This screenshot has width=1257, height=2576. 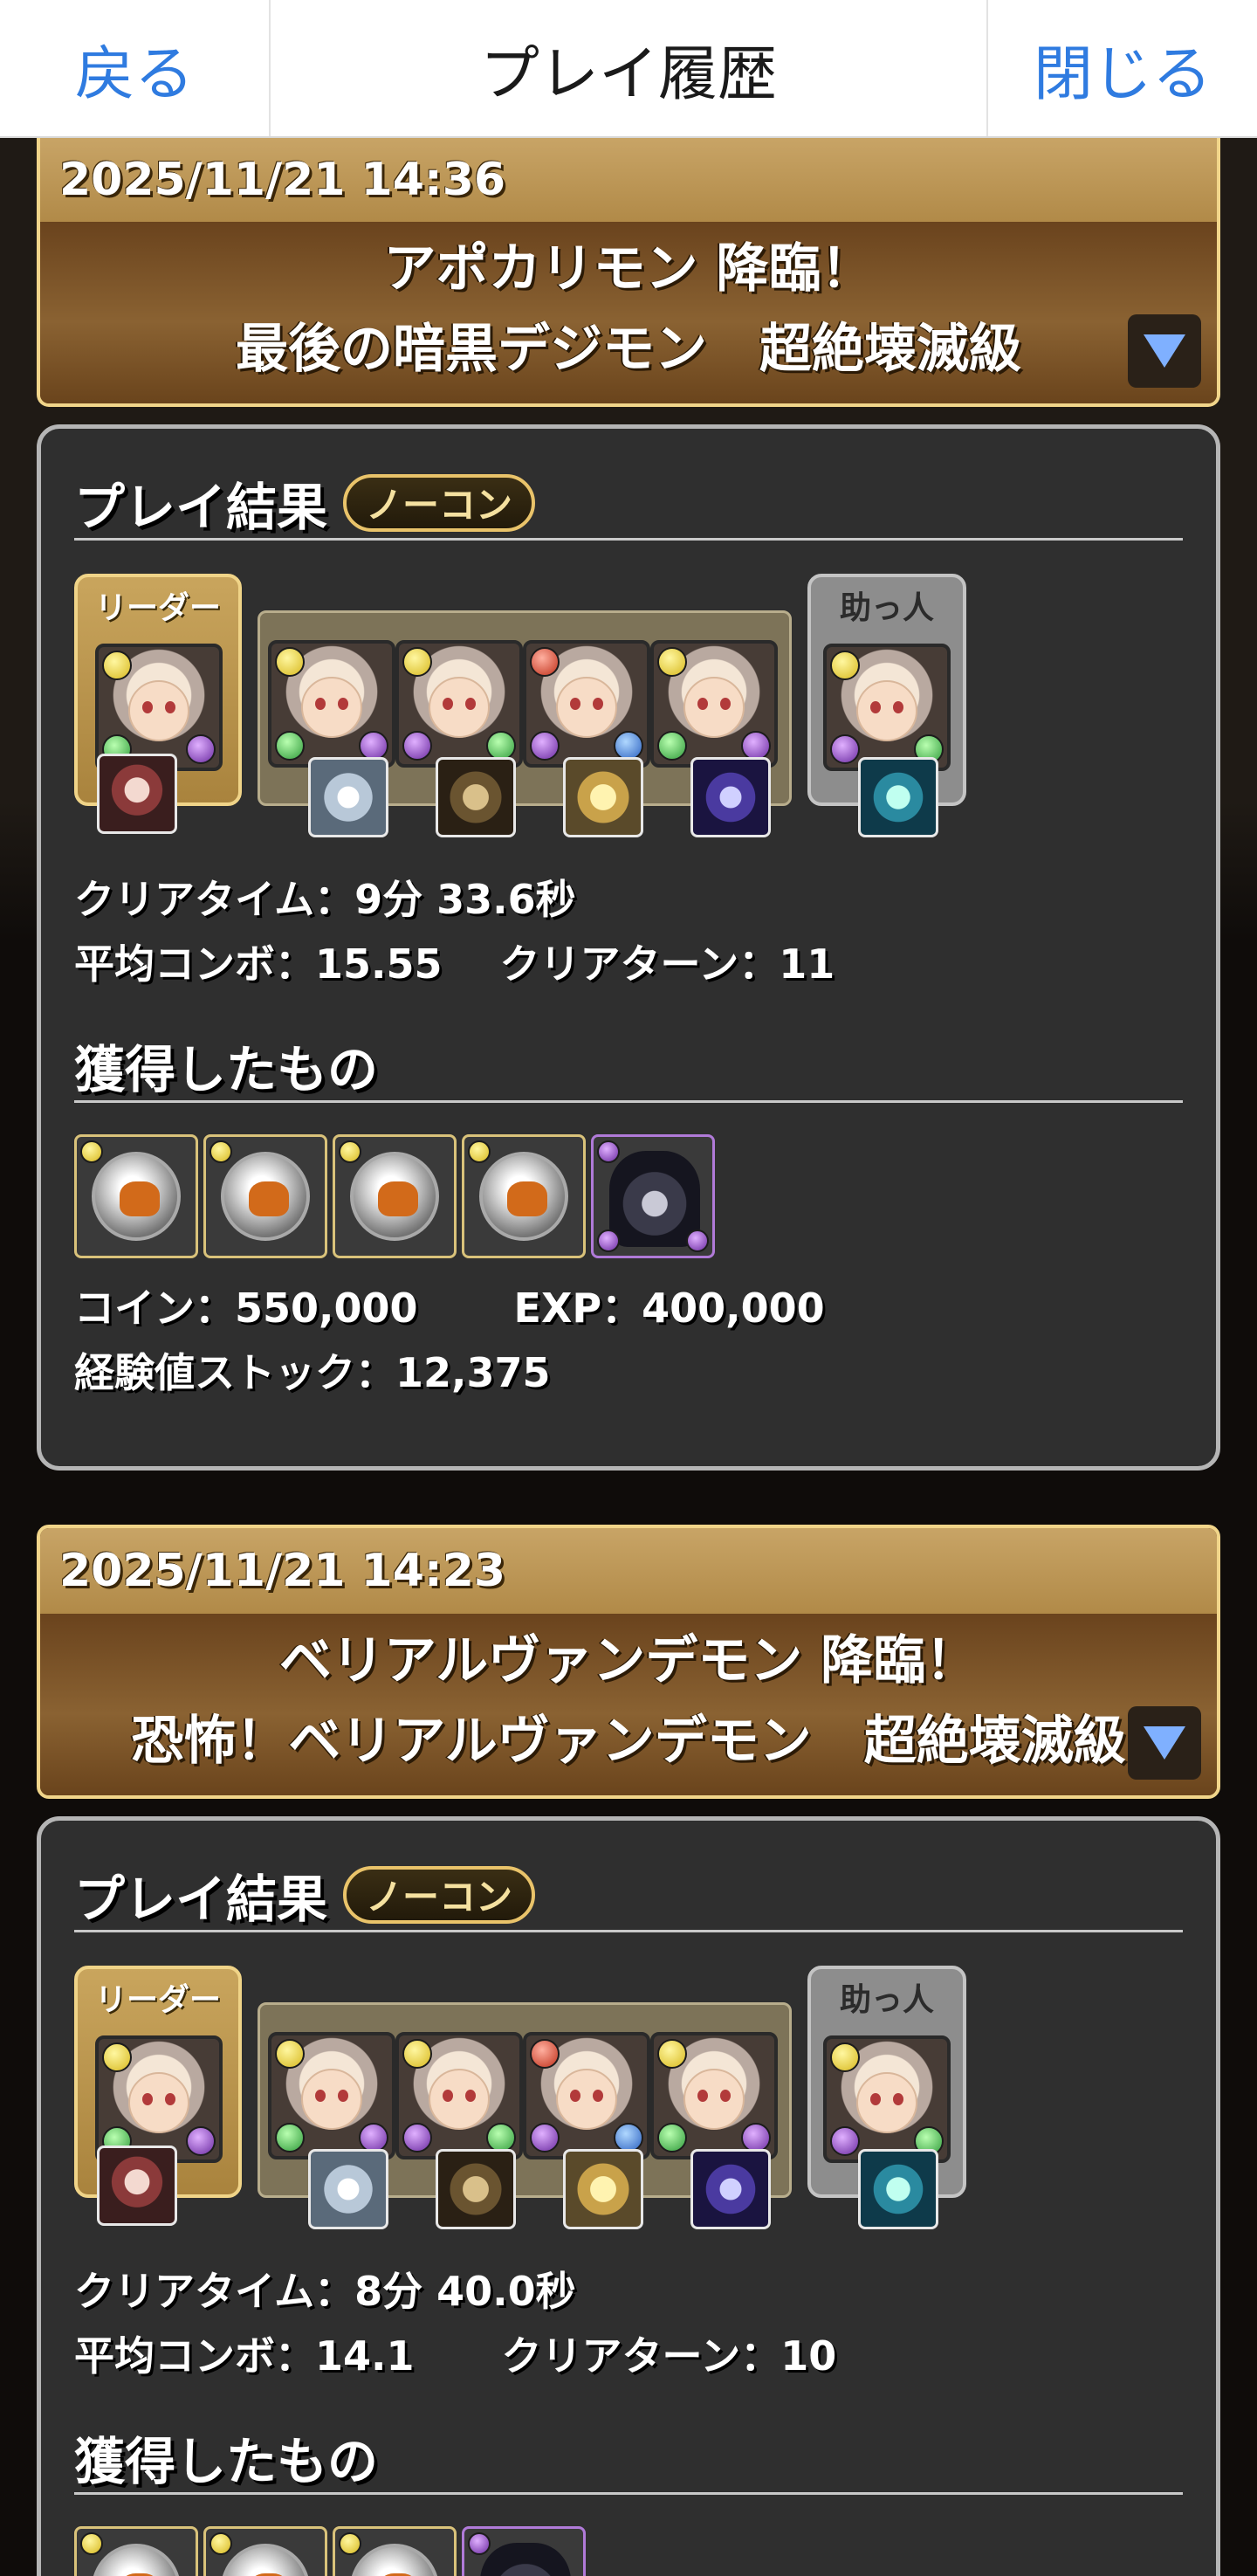 I want to click on play-date: 2025/11/21 14:23, so click(x=628, y=1571).